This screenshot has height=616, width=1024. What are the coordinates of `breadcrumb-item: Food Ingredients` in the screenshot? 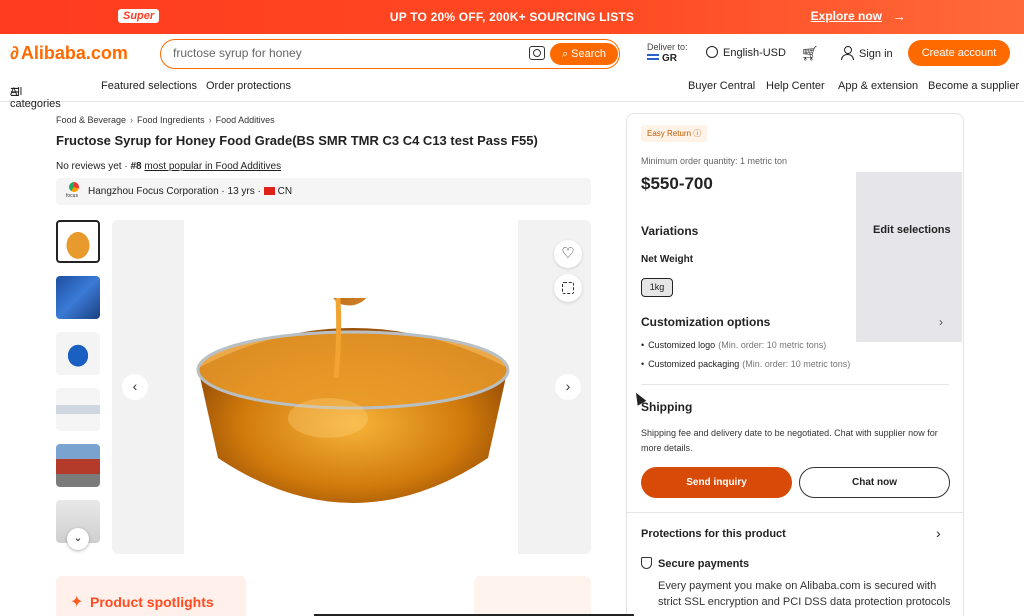 It's located at (171, 120).